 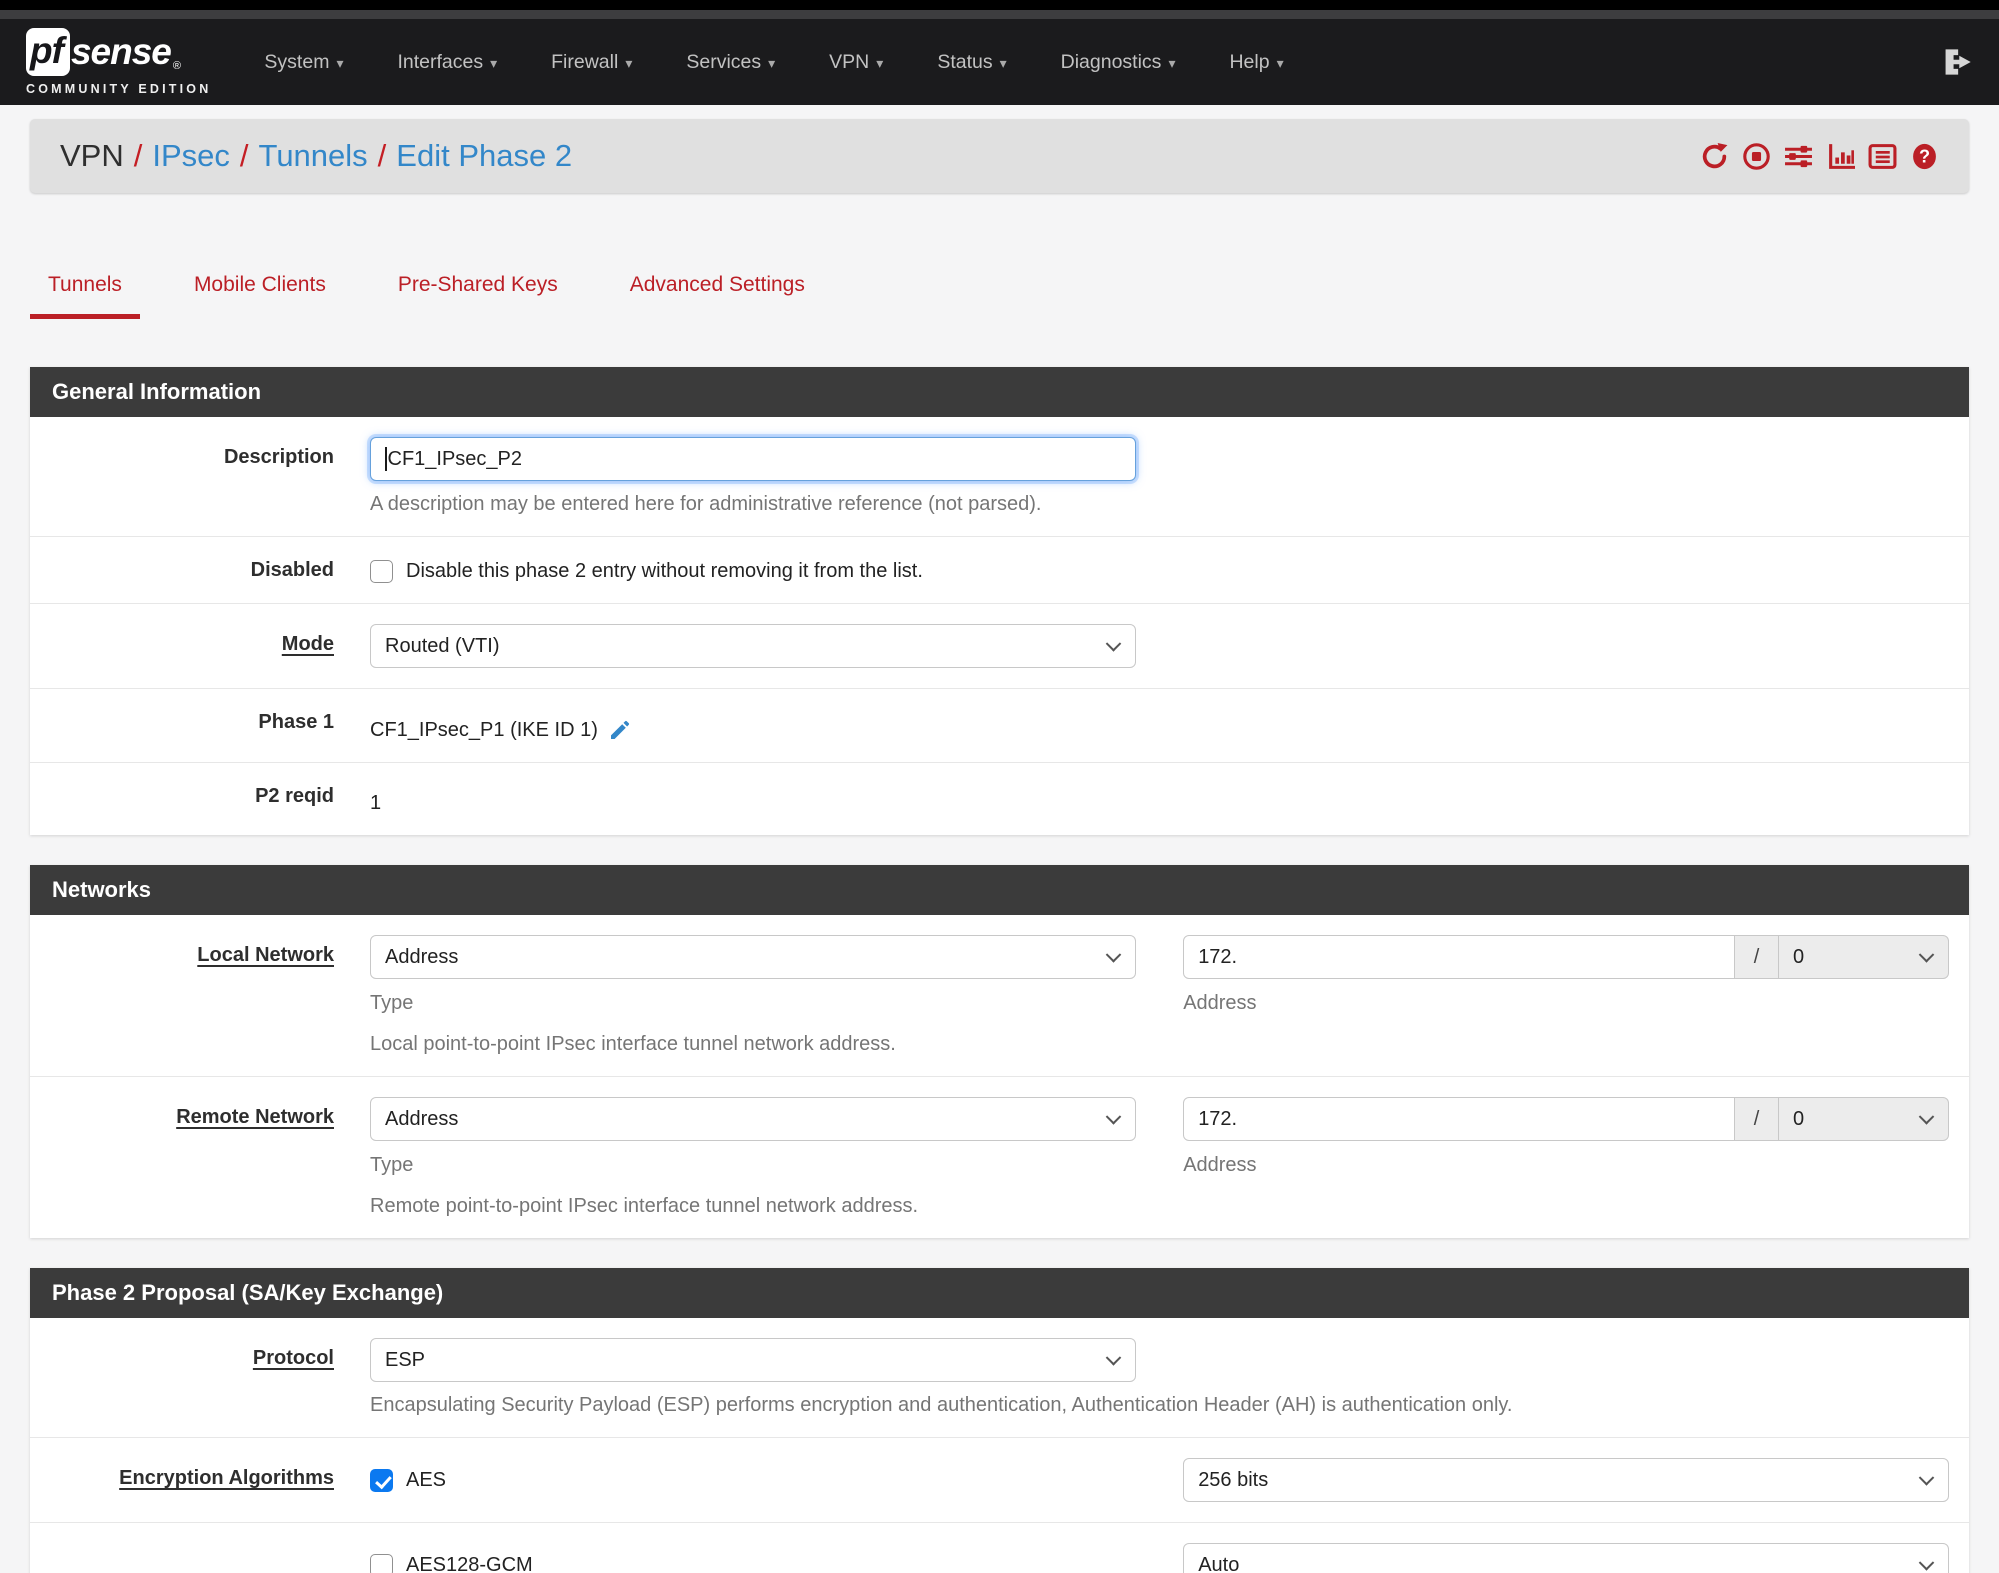 What do you see at coordinates (753, 1119) in the screenshot?
I see `remote-network-type-select: Address` at bounding box center [753, 1119].